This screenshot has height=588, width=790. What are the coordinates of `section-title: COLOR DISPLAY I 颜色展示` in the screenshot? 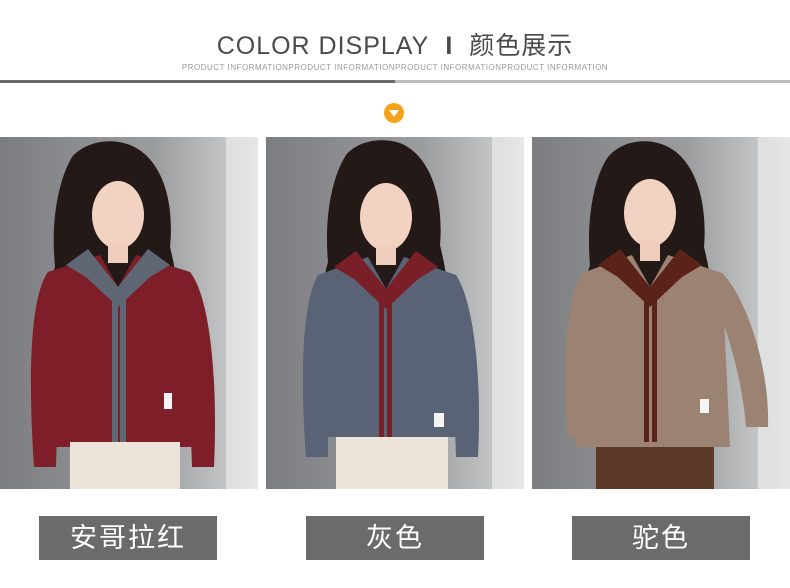 It's located at (395, 44).